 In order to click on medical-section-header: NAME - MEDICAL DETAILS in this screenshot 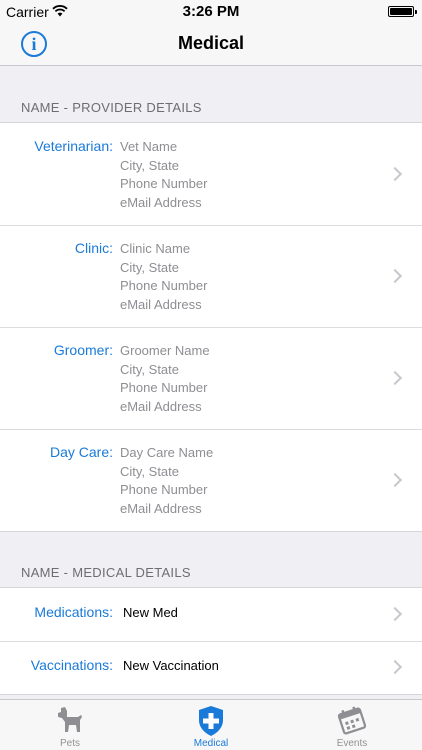, I will do `click(106, 572)`.